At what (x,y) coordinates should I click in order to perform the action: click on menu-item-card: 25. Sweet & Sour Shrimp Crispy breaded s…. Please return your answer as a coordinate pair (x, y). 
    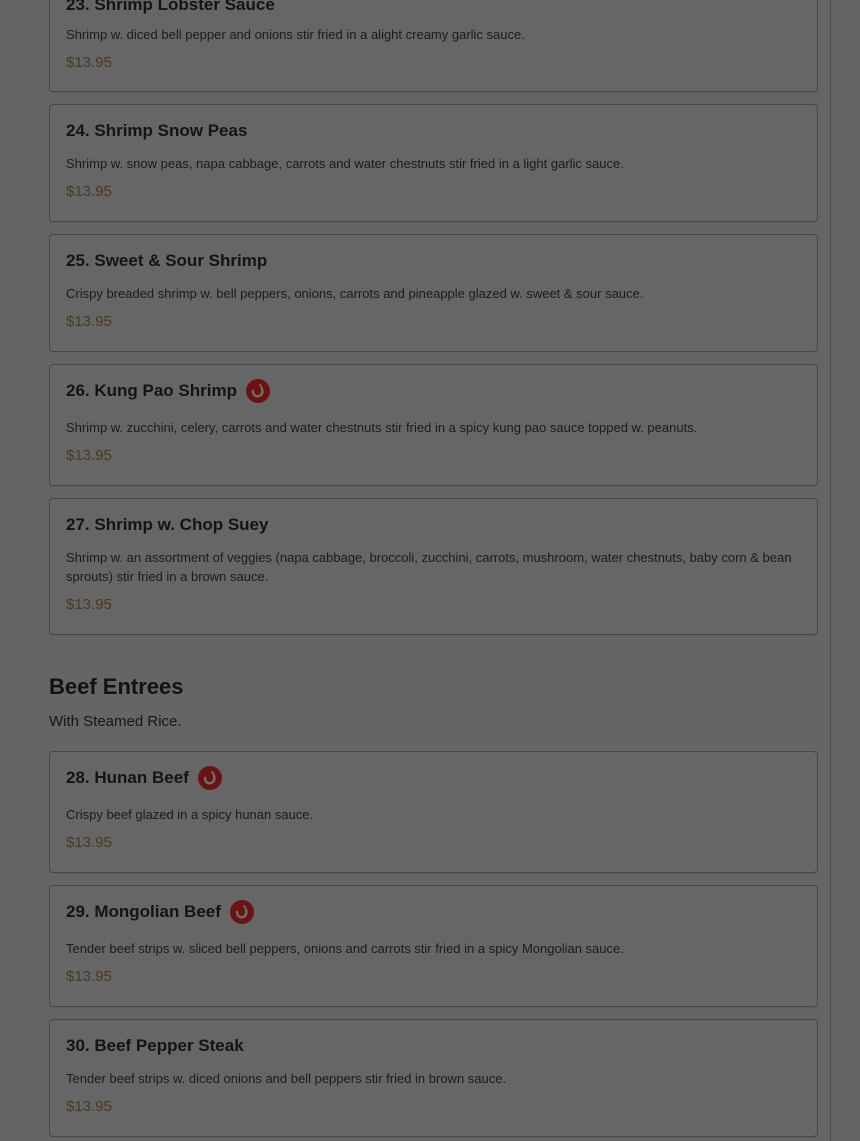
    Looking at the image, I should click on (433, 293).